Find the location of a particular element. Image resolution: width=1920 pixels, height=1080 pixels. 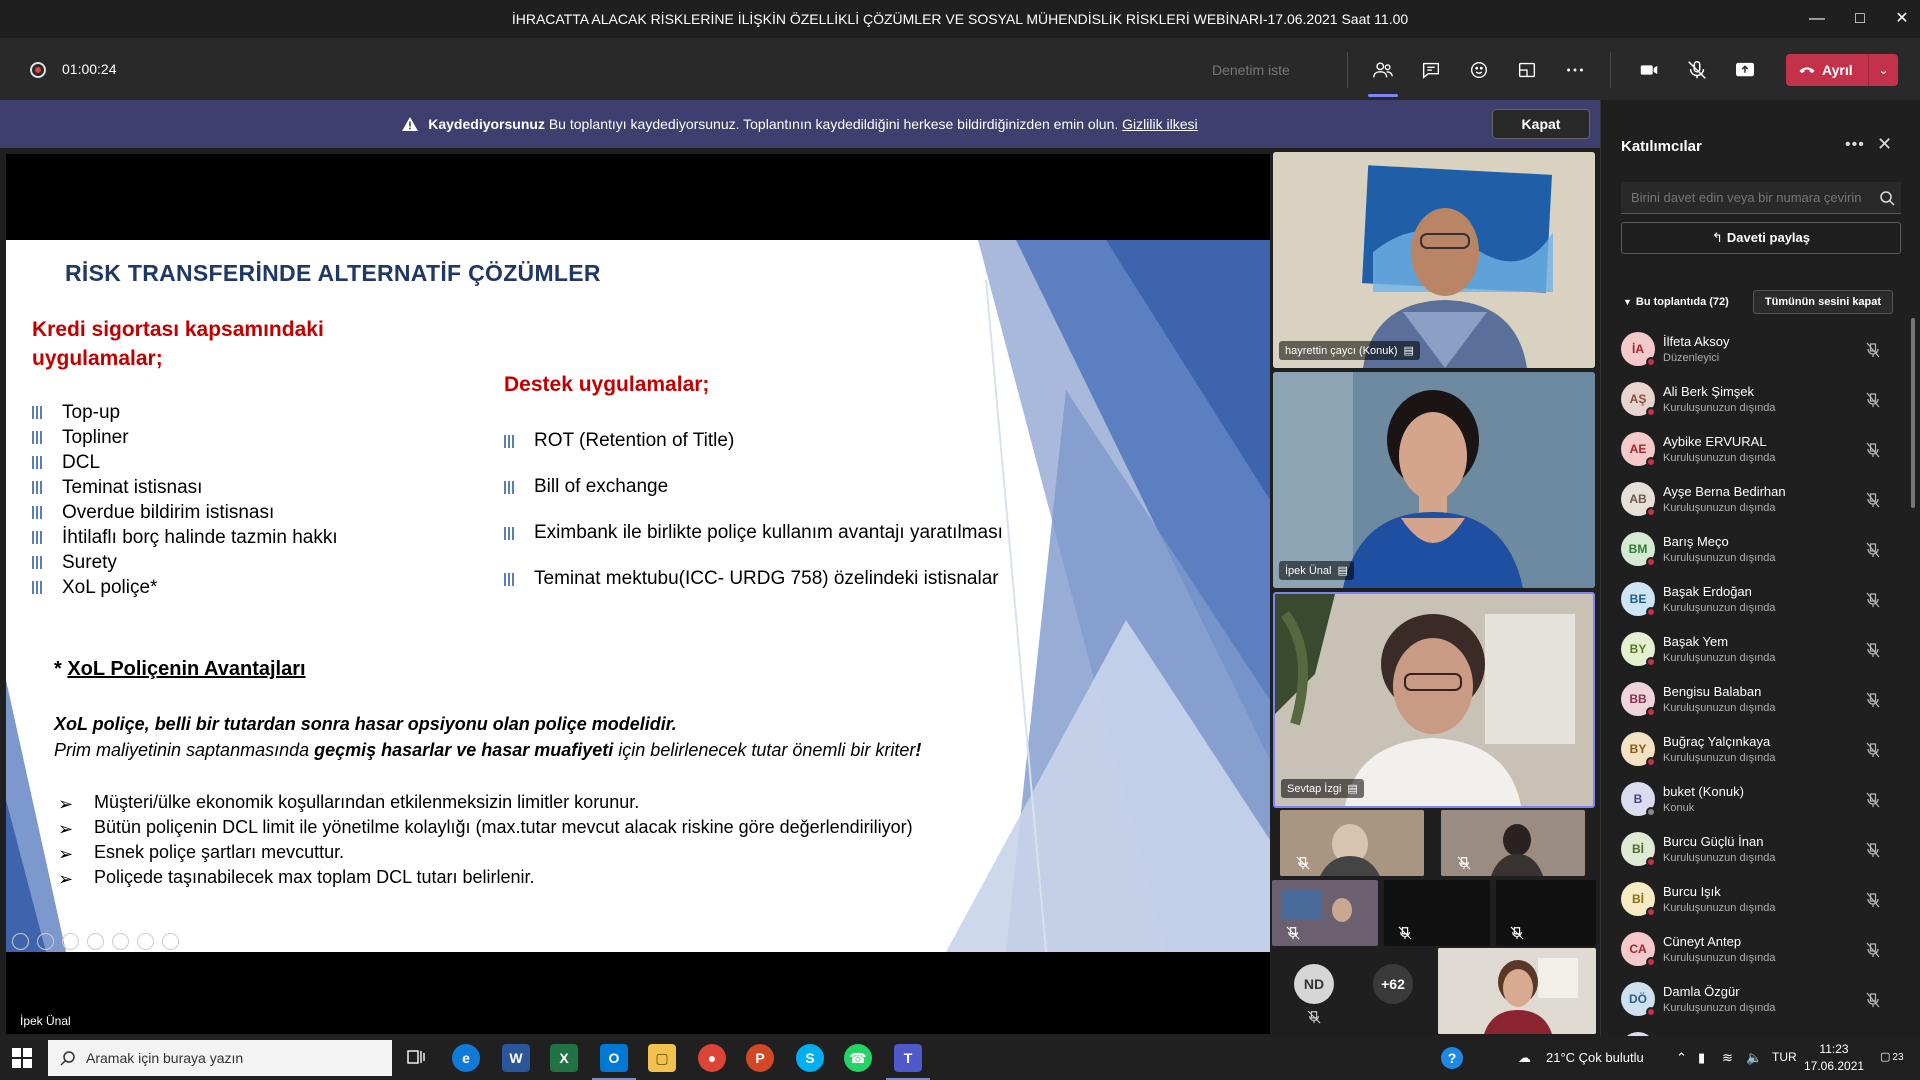

clock: 11:23 17.06.2021 is located at coordinates (1834, 1058).